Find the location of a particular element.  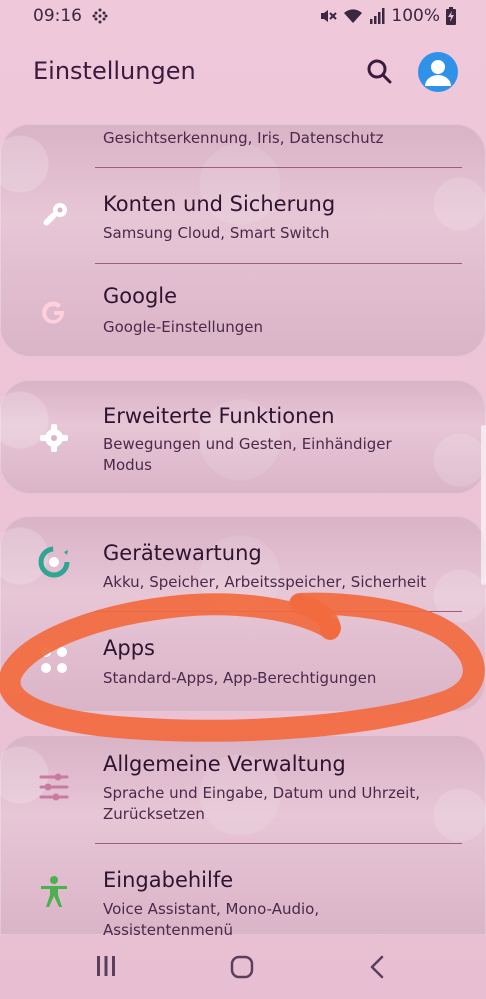

status-time: 09:16 is located at coordinates (57, 16).